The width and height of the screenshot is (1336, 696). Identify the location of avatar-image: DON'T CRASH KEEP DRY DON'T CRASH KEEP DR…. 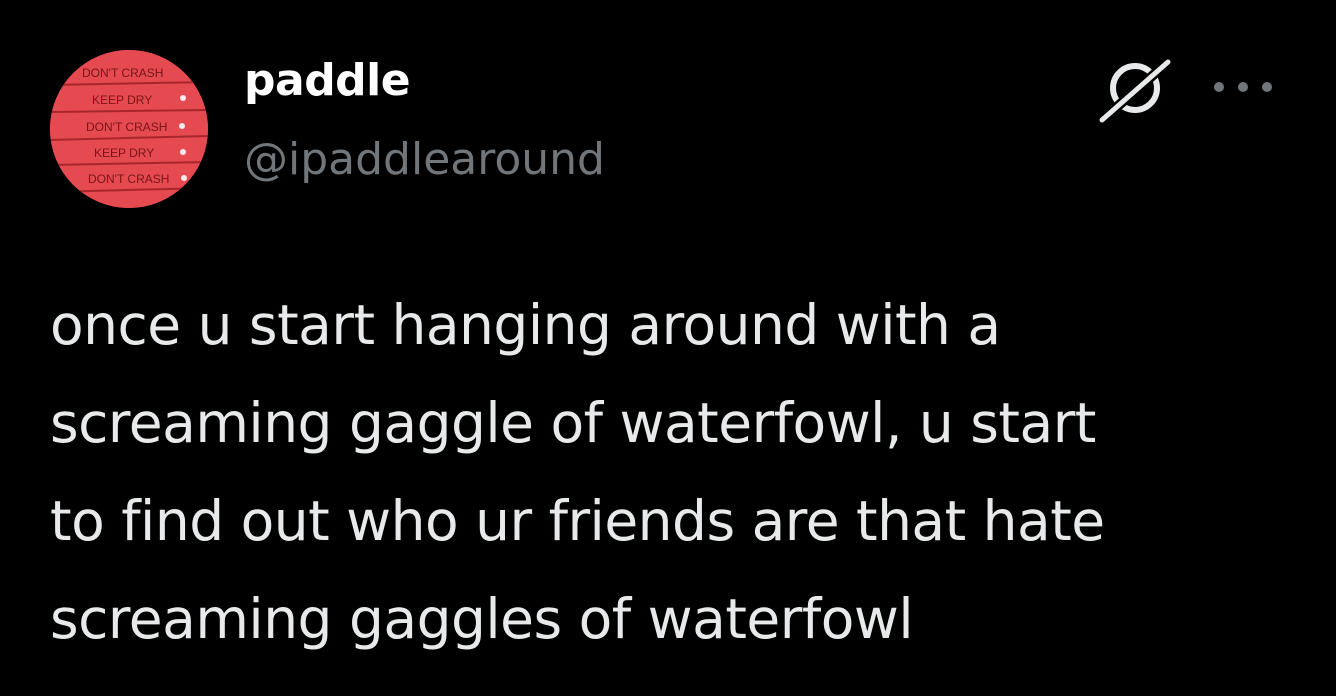
(129, 129).